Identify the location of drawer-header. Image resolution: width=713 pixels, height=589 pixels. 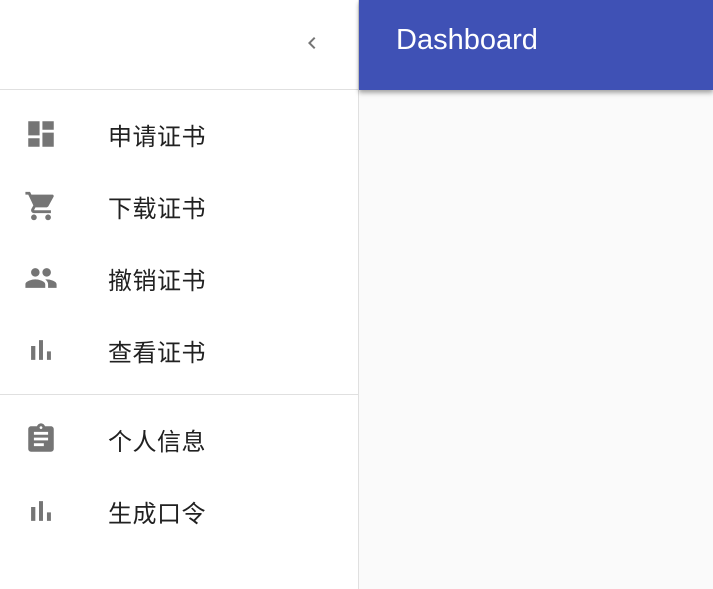
(179, 45).